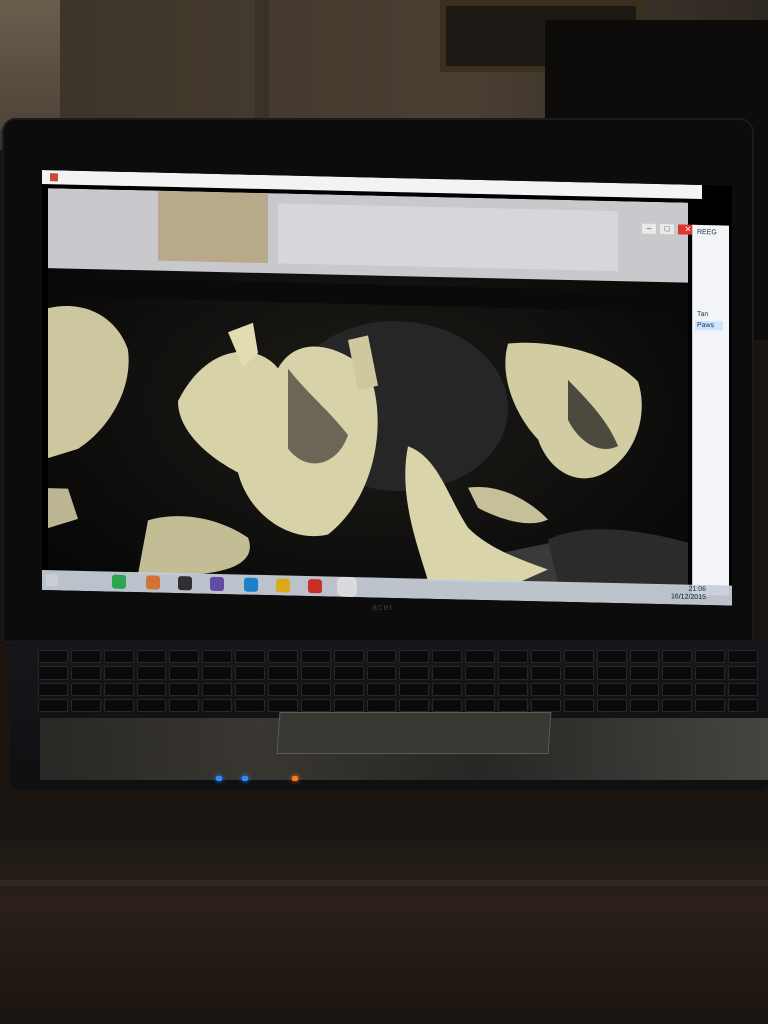 The height and width of the screenshot is (1024, 768). Describe the element at coordinates (185, 583) in the screenshot. I see `webcam-icon` at that location.